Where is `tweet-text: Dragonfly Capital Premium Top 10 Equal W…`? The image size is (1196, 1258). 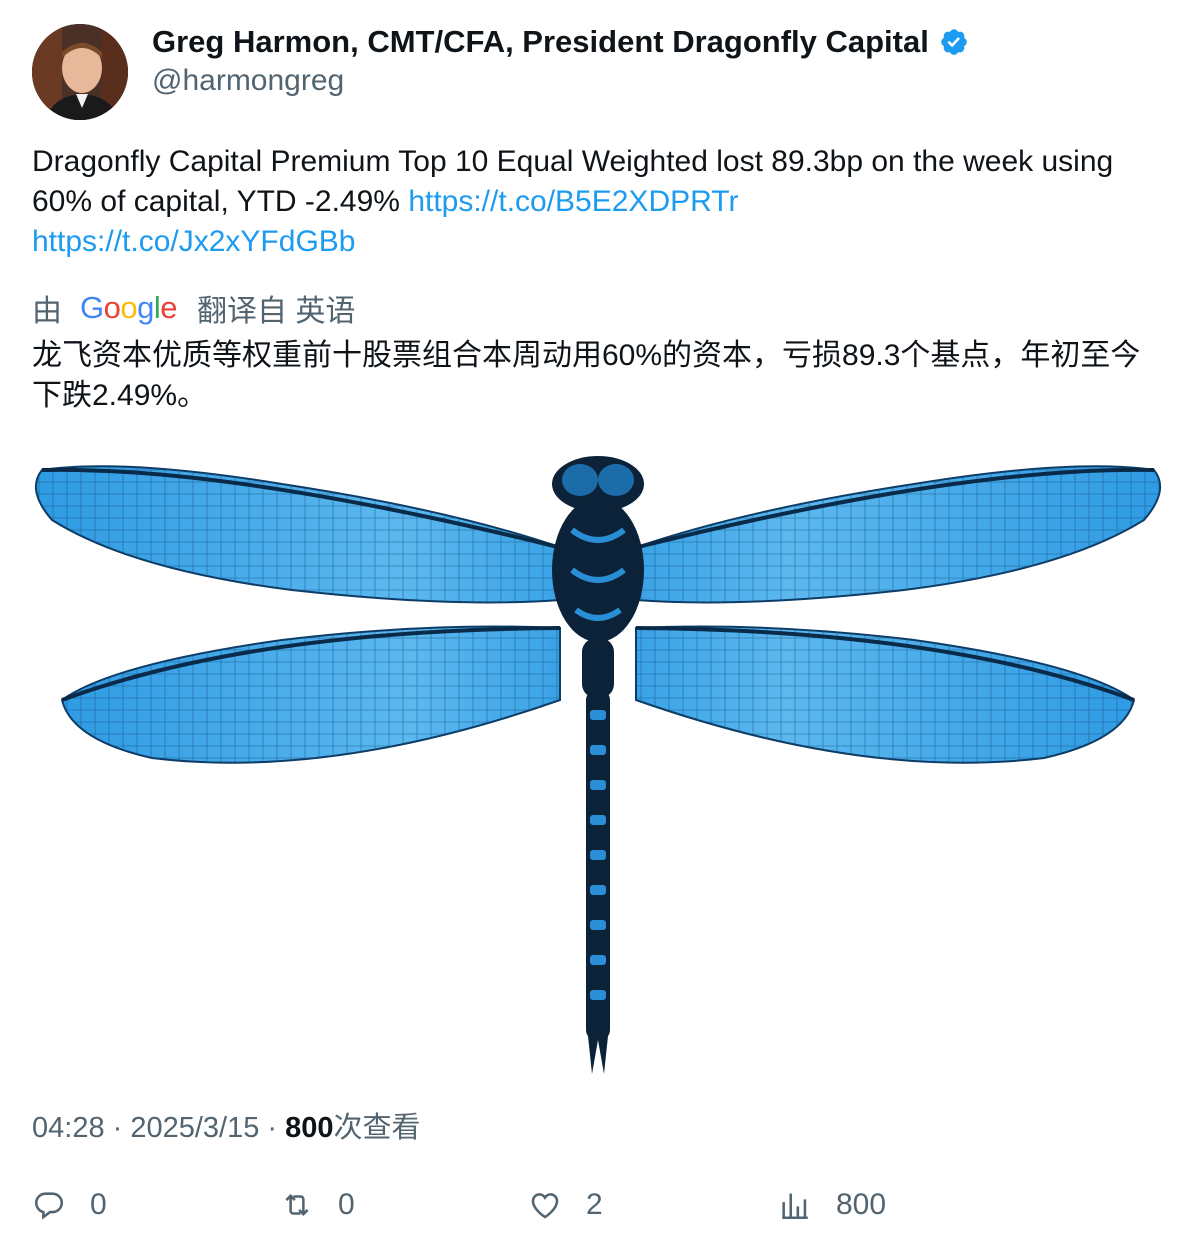
tweet-text: Dragonfly Capital Premium Top 10 Equal W… is located at coordinates (597, 202).